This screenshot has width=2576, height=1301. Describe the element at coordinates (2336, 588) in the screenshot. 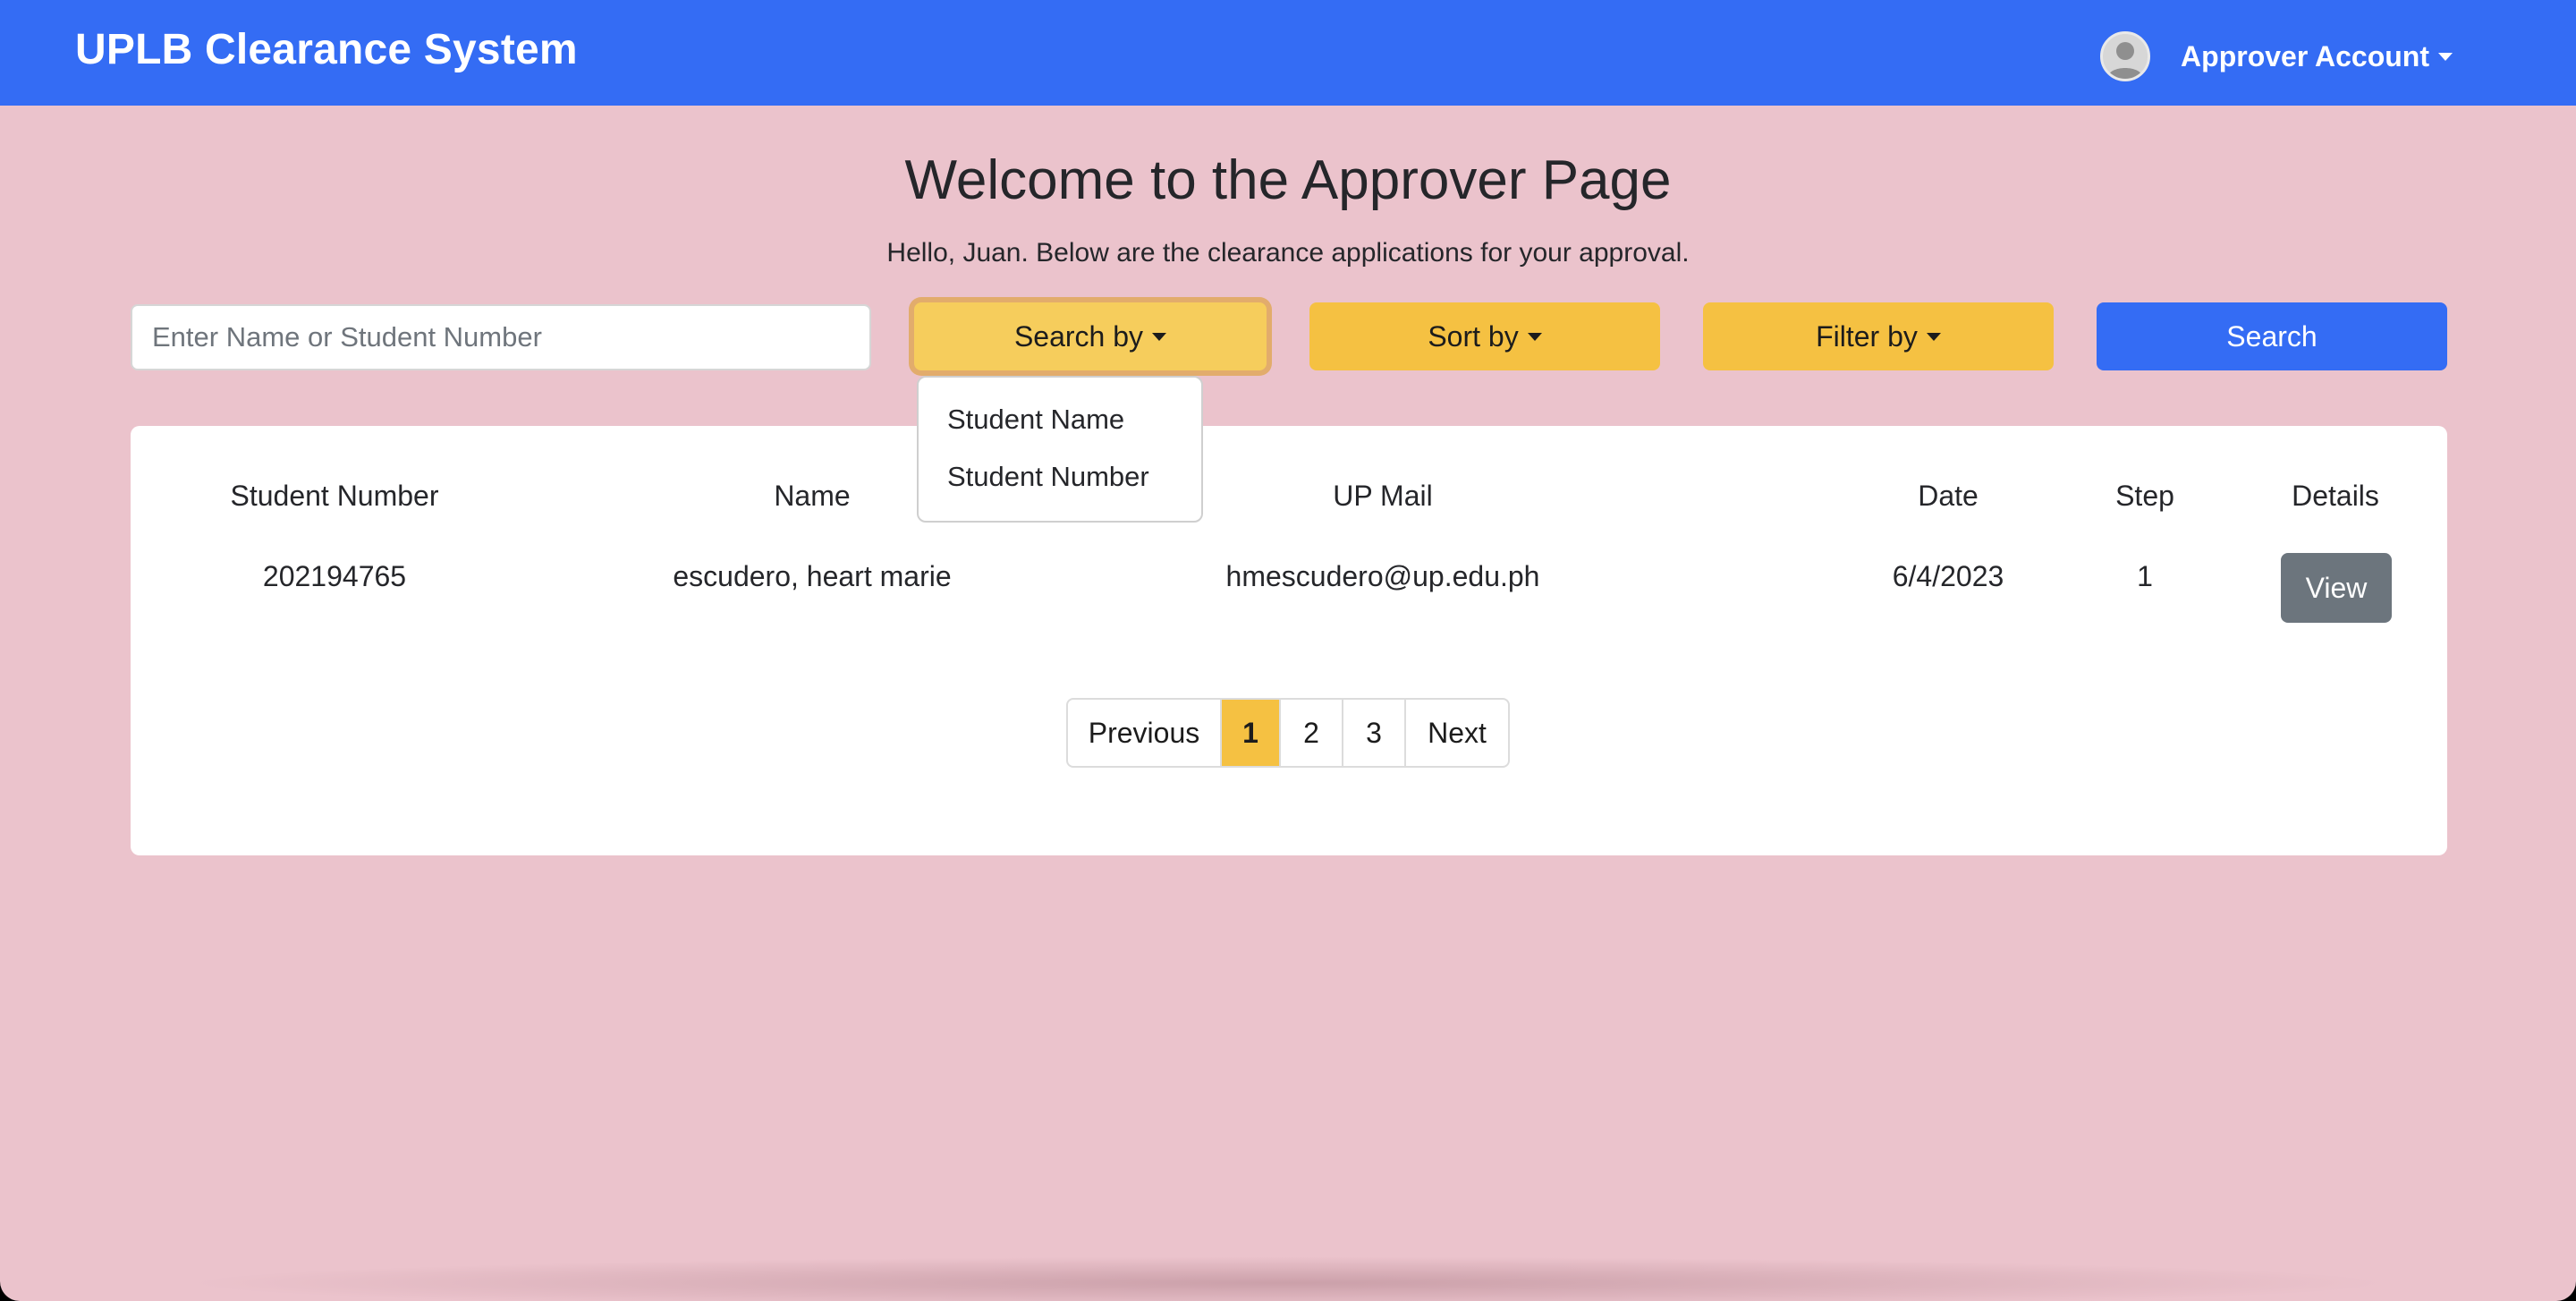

I see `view-details-button: View` at that location.